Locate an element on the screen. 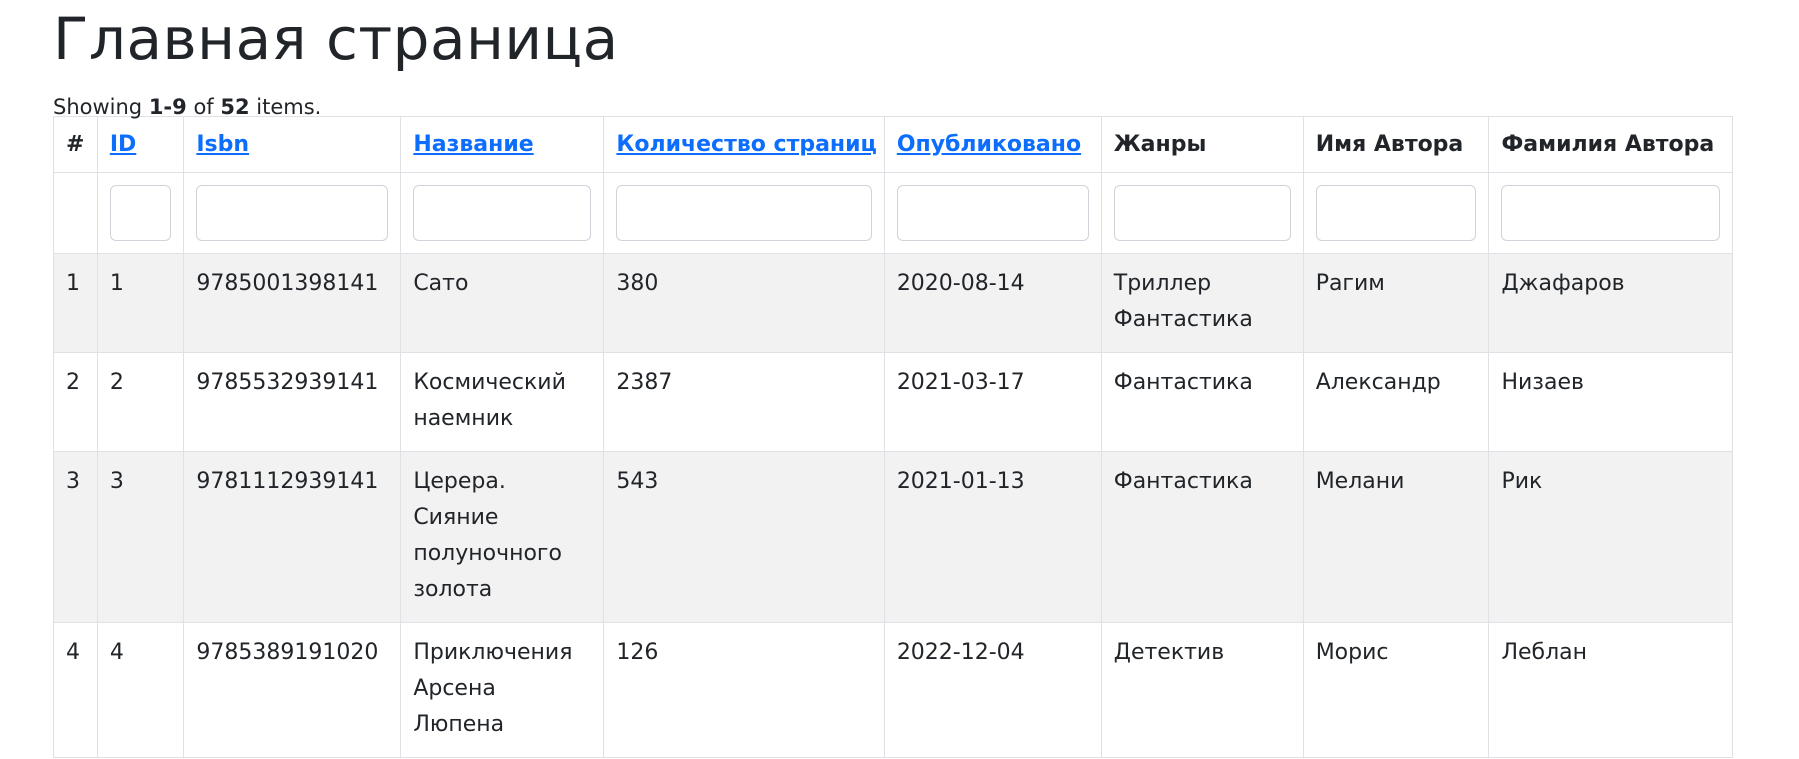 The image size is (1799, 759). column-header-genres: Жанры is located at coordinates (1202, 144).